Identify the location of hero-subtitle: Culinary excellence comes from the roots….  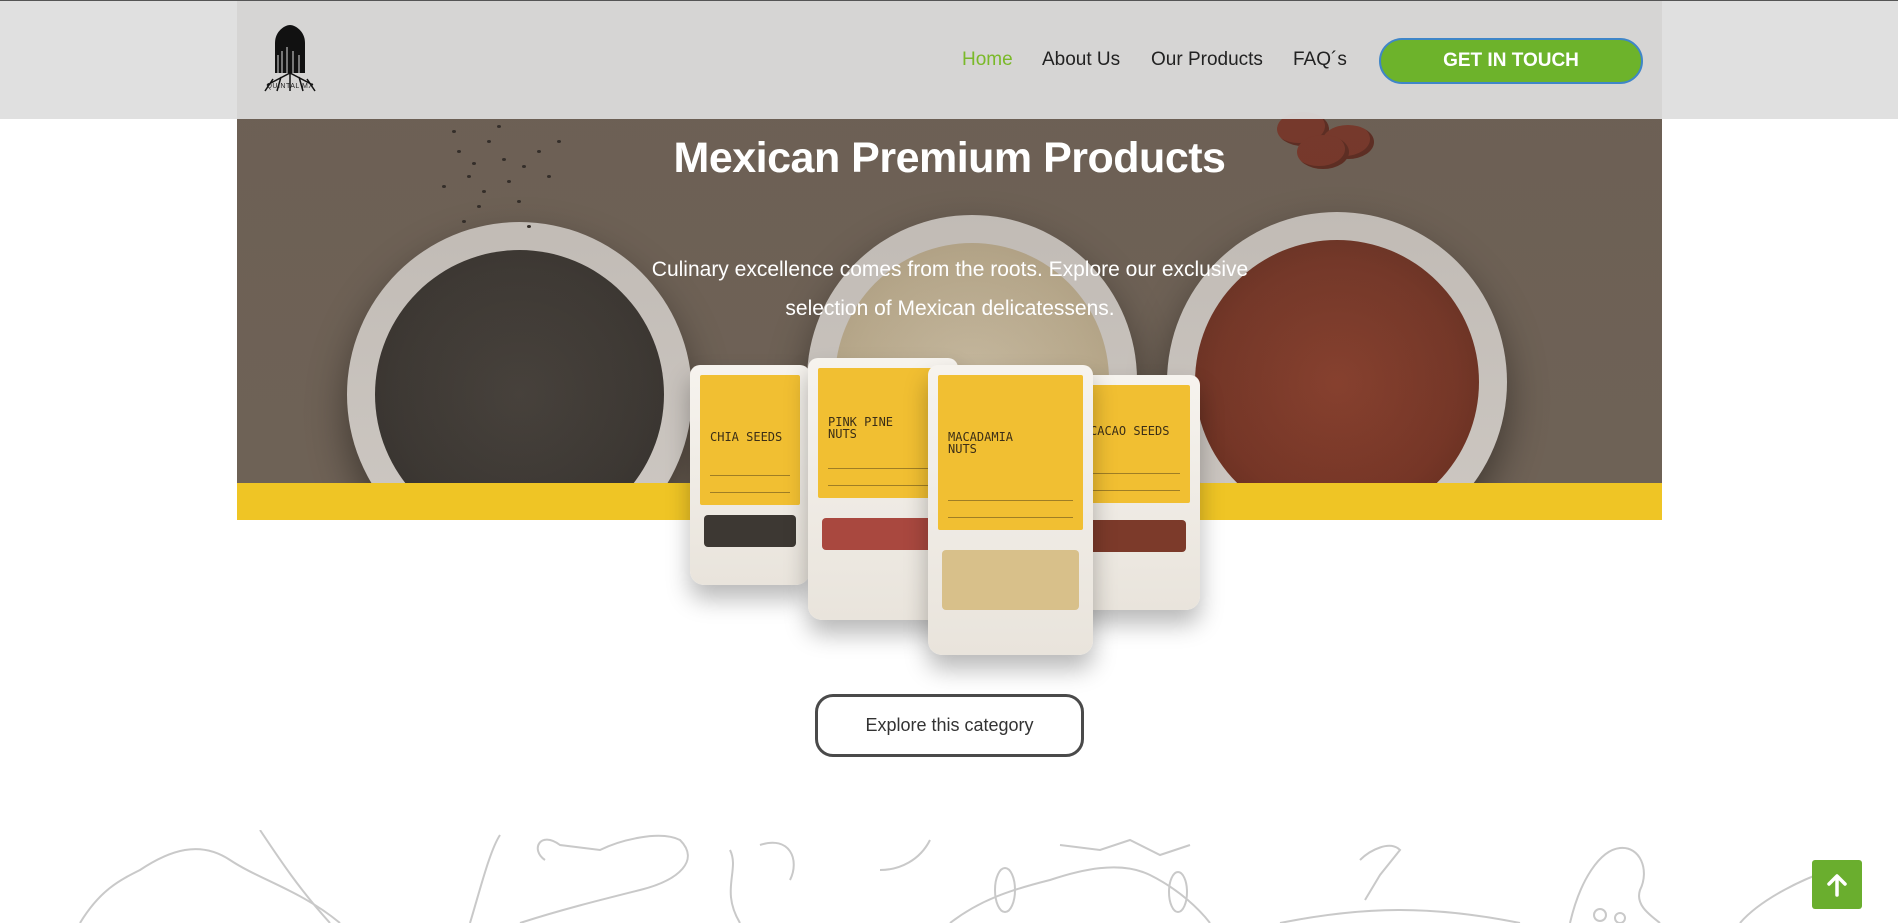
(950, 289).